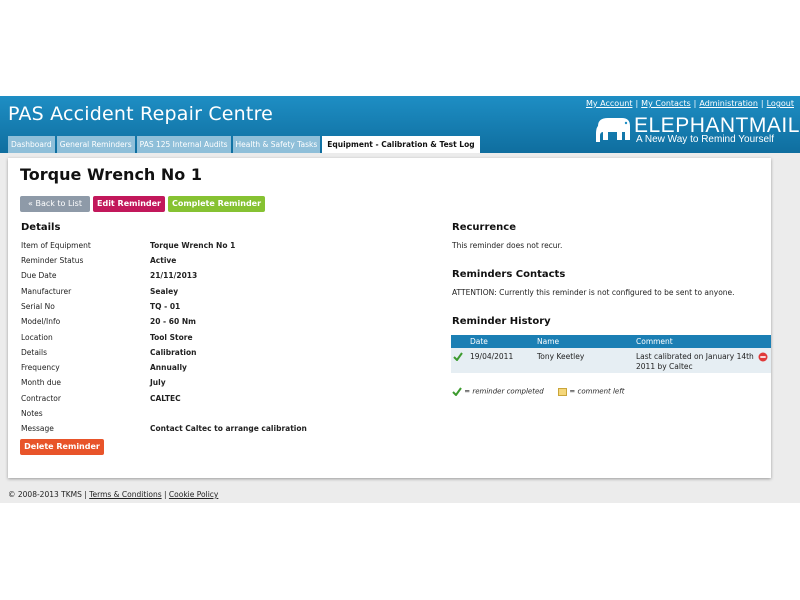  What do you see at coordinates (728, 103) in the screenshot?
I see `administration-link: Administration` at bounding box center [728, 103].